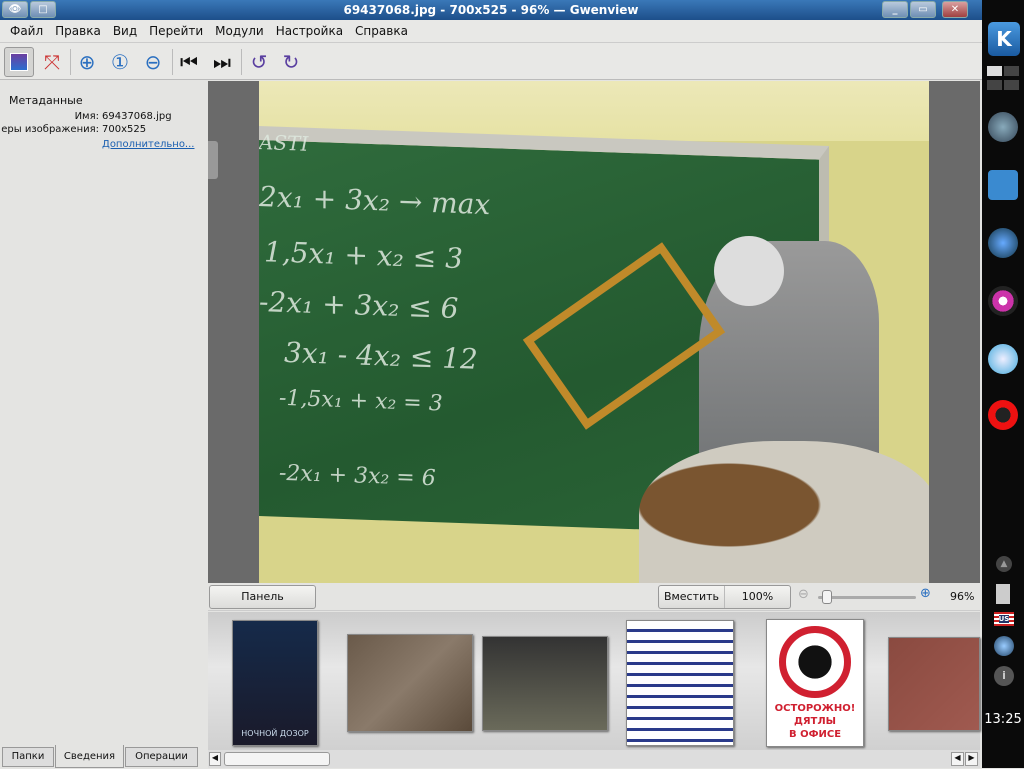  I want to click on name-label: Имя:, so click(86, 116).